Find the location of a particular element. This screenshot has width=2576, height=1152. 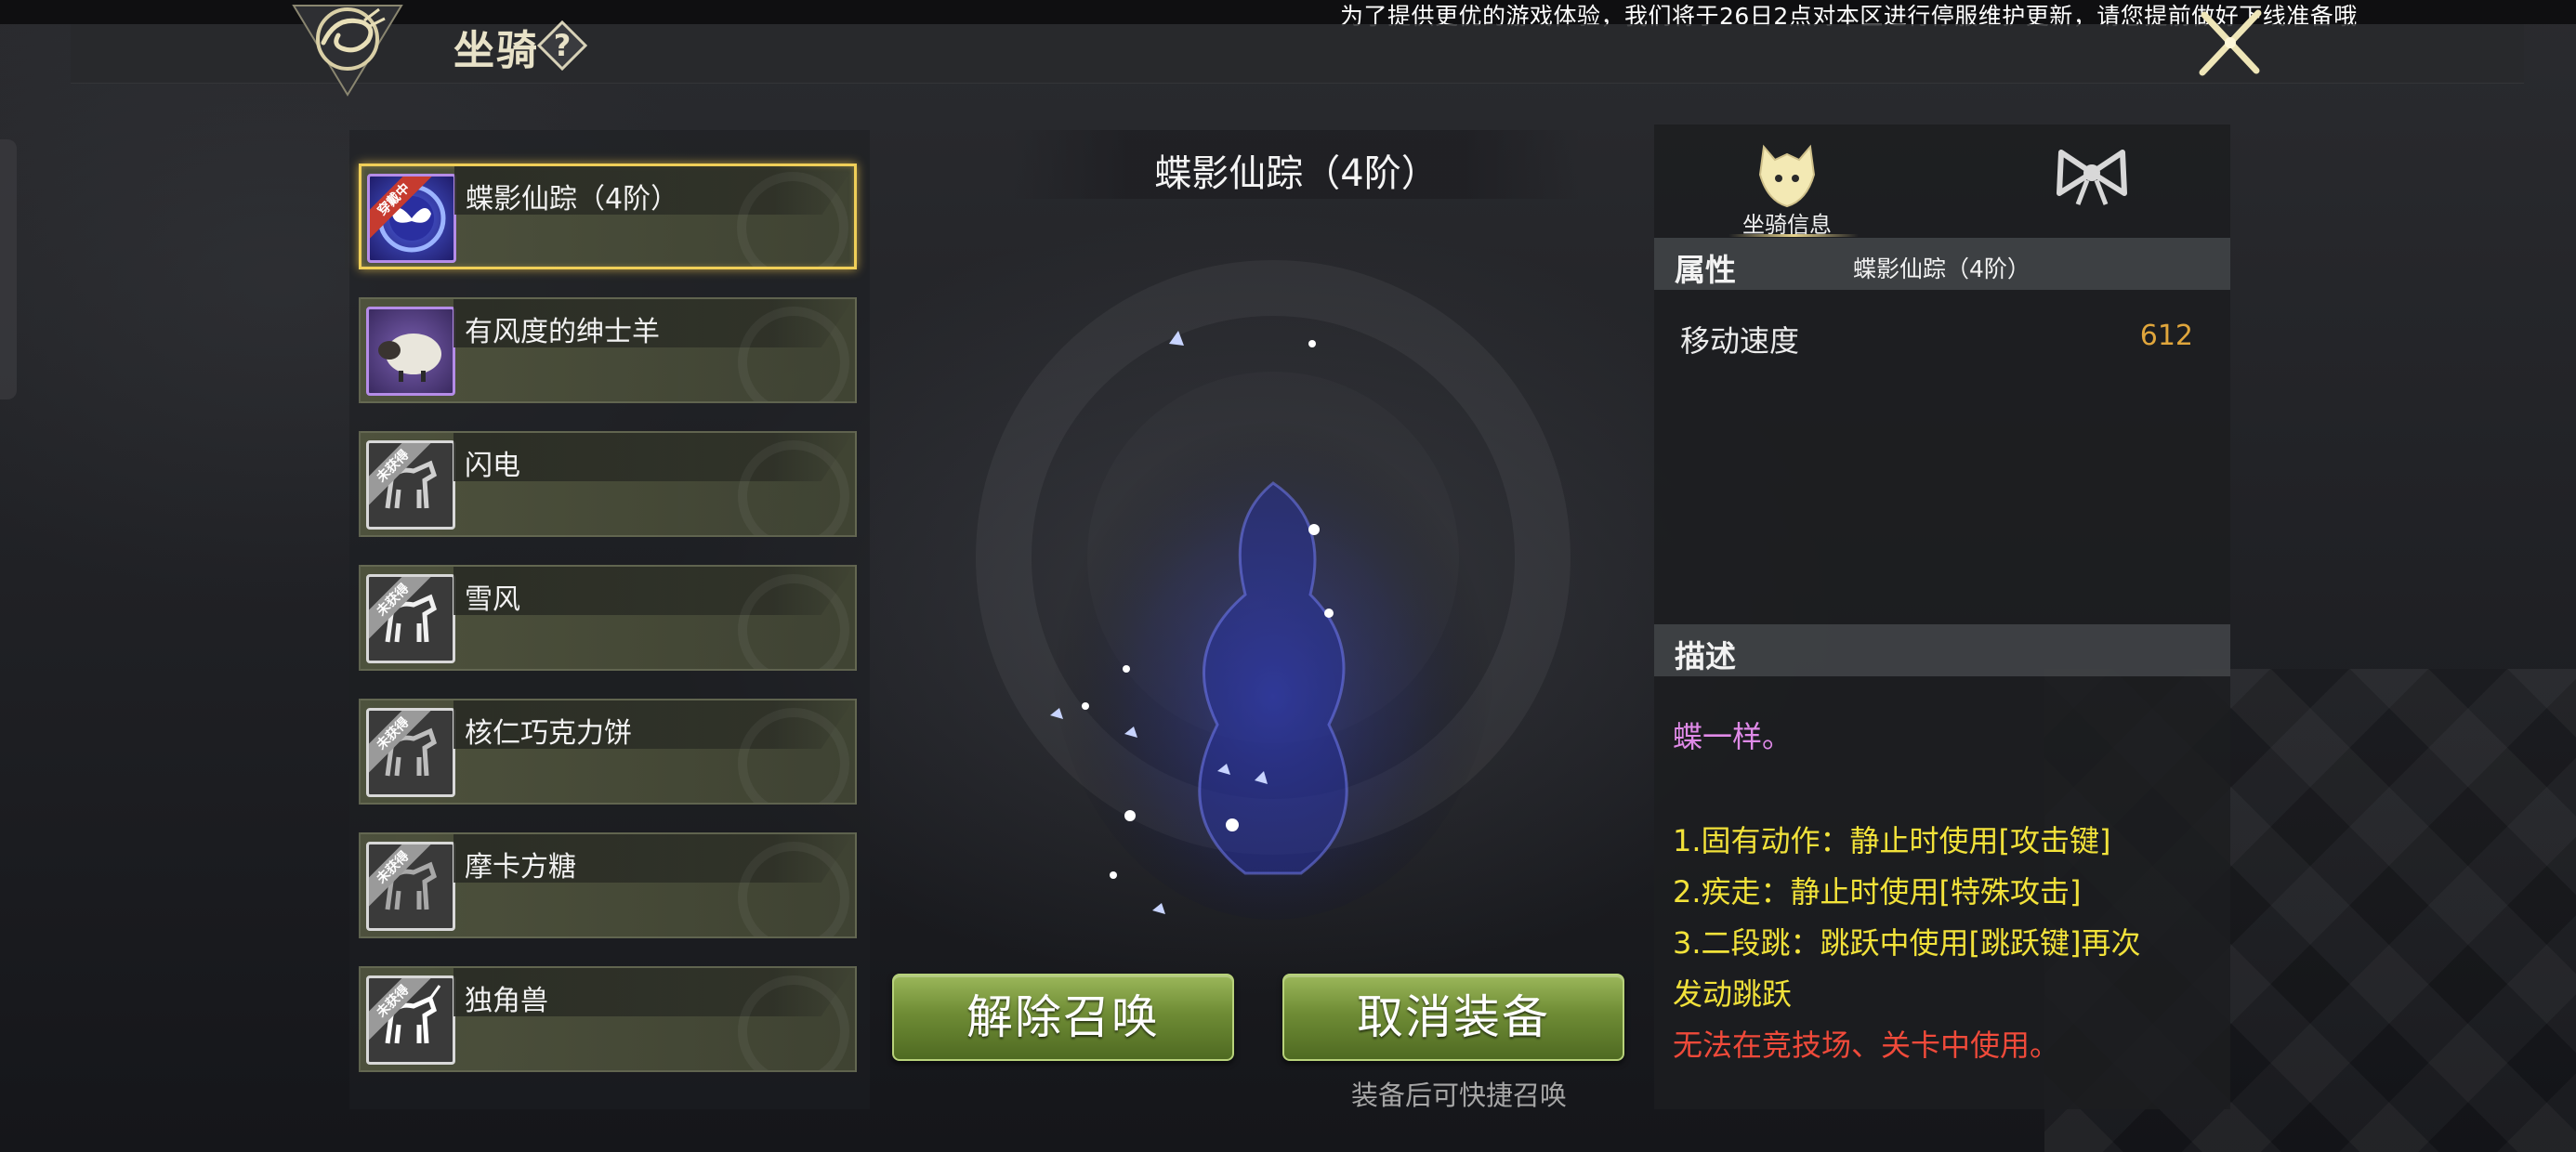

question-mark-icon: ? is located at coordinates (562, 46).